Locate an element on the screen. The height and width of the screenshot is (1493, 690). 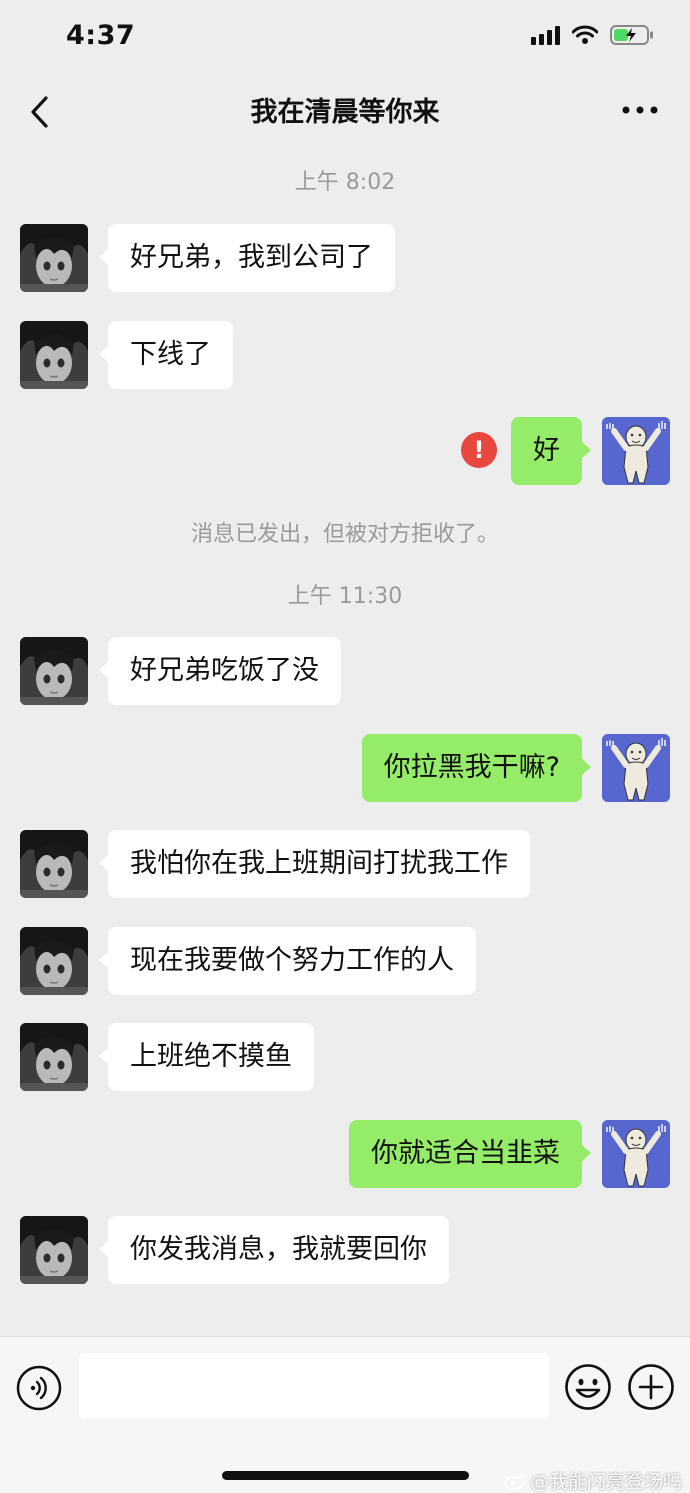
status-icons is located at coordinates (592, 35).